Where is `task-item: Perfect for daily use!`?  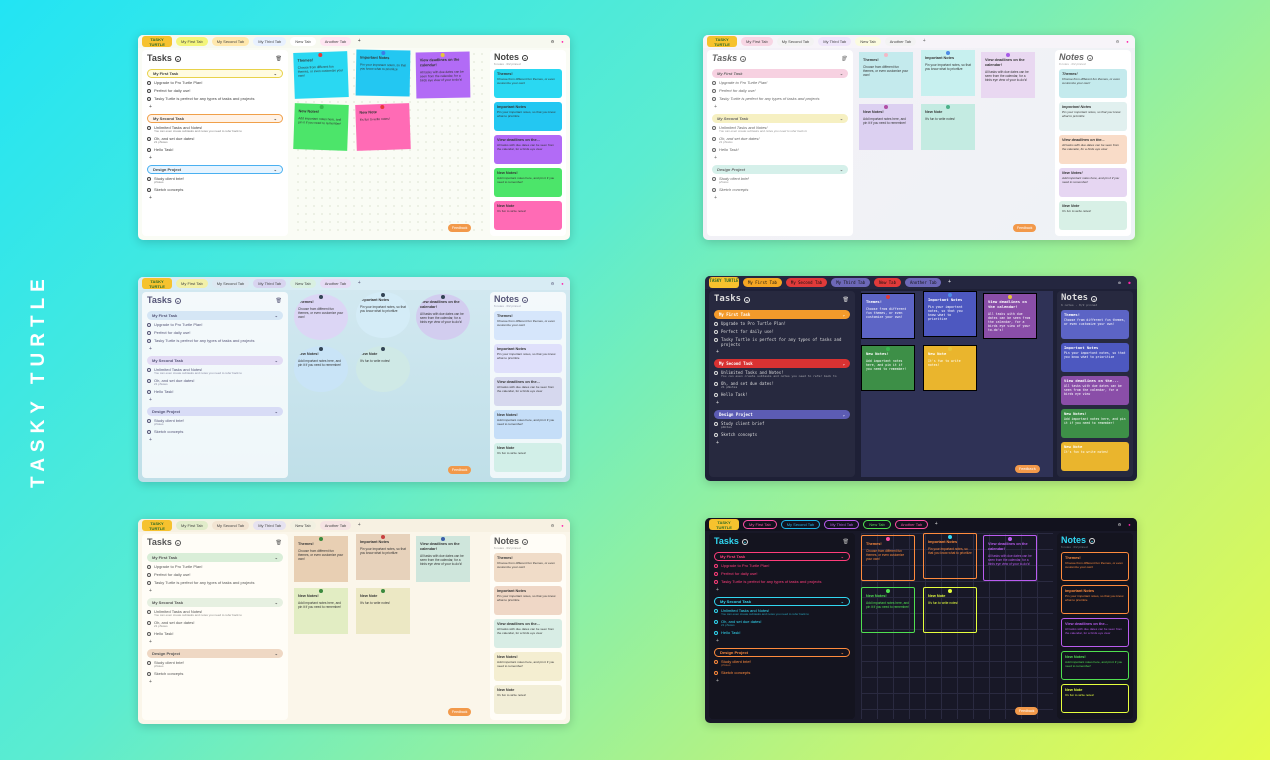
task-item: Perfect for daily use! is located at coordinates (782, 574).